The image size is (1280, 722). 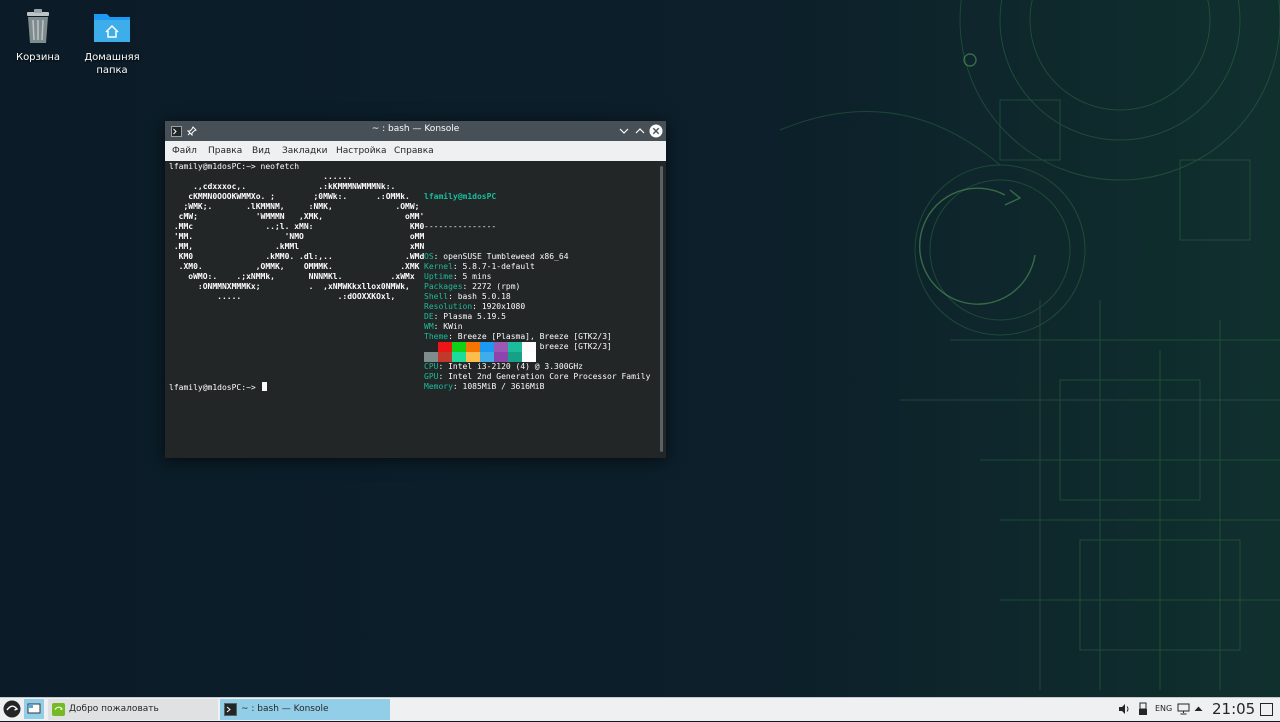 I want to click on chevron-down-icon, so click(x=624, y=131).